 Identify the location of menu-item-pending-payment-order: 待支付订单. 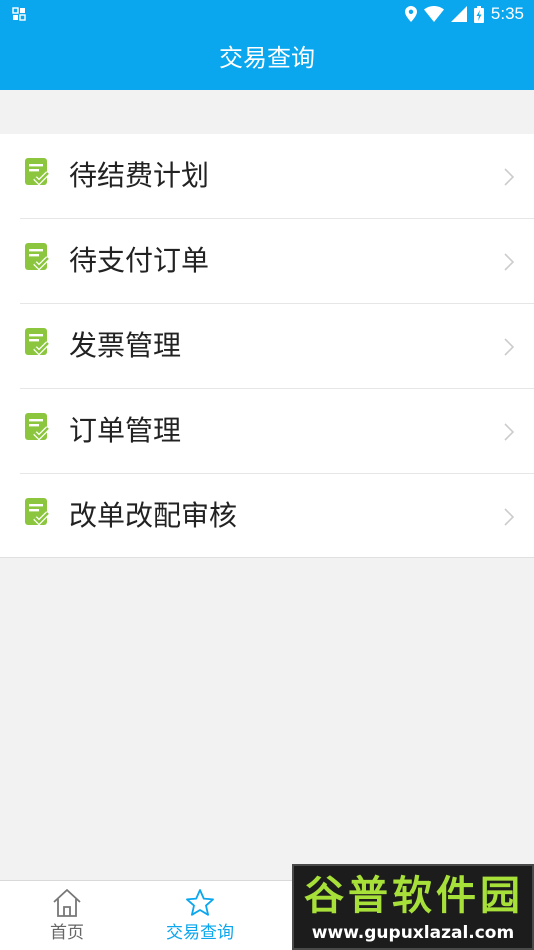
(267, 261).